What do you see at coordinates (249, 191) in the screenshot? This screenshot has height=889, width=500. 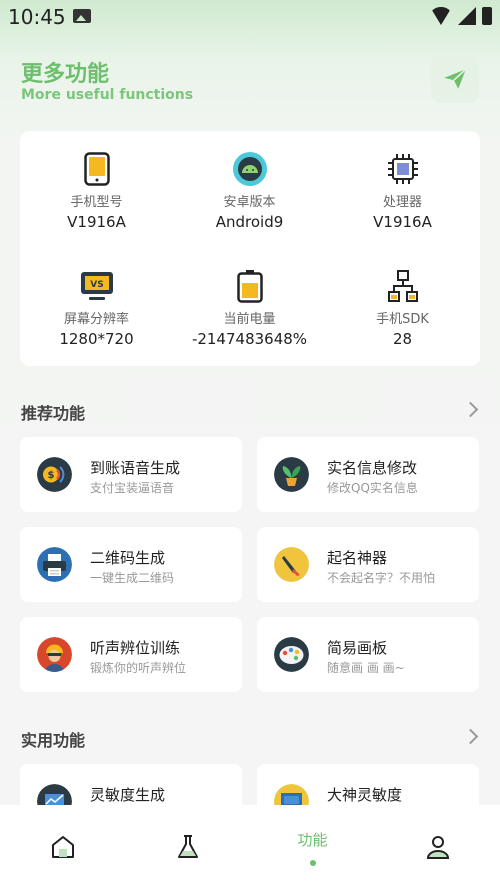 I see `info-android-version: 安卓版本 Android9` at bounding box center [249, 191].